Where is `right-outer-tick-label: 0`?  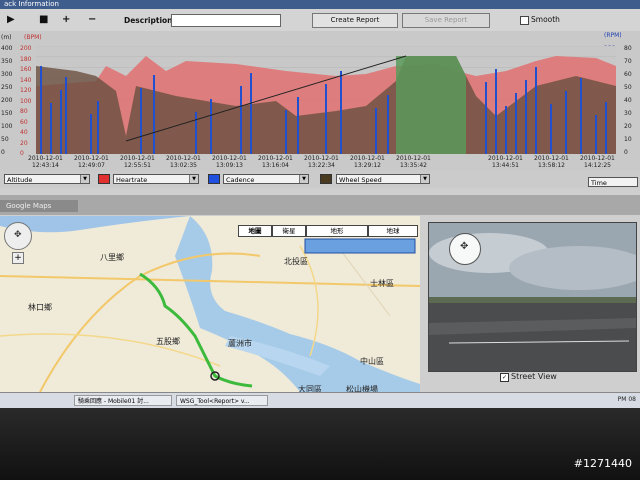 right-outer-tick-label: 0 is located at coordinates (626, 152).